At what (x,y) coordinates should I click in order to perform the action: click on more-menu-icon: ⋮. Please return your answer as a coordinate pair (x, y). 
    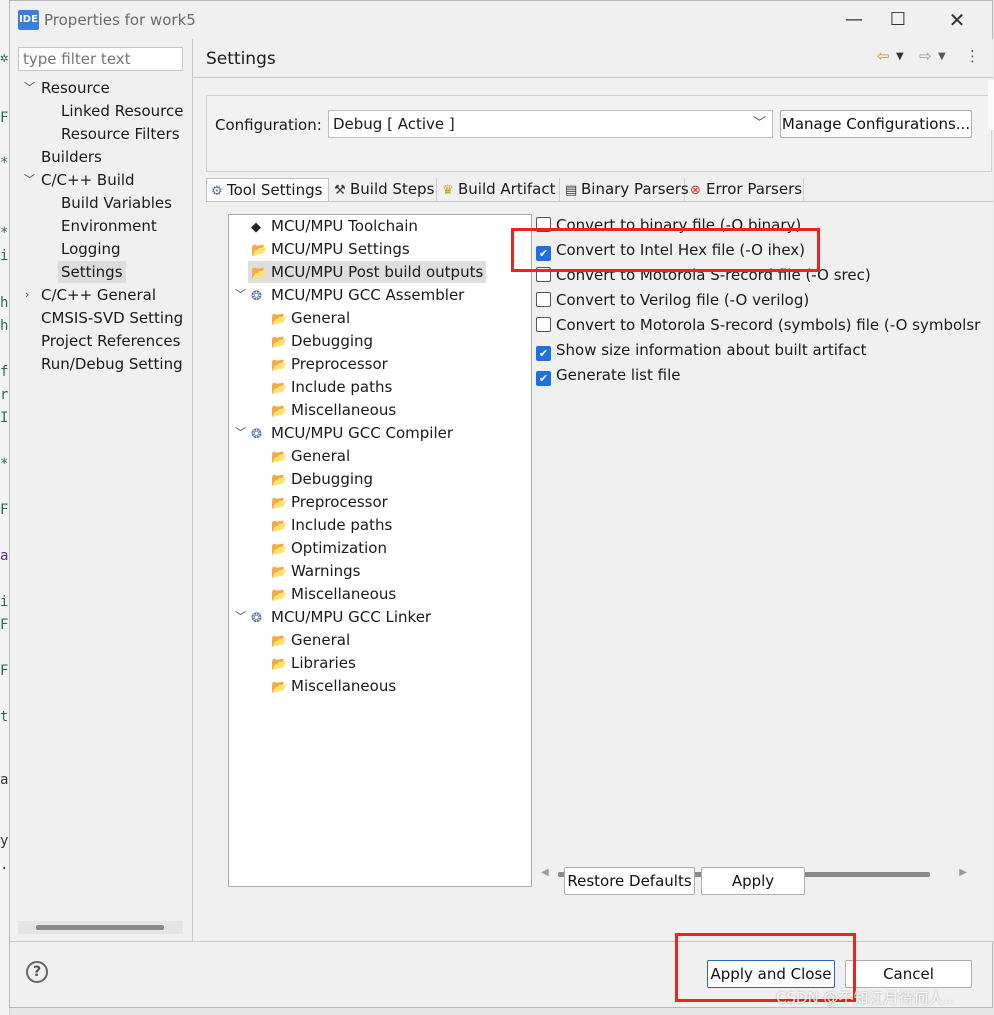
    Looking at the image, I should click on (972, 56).